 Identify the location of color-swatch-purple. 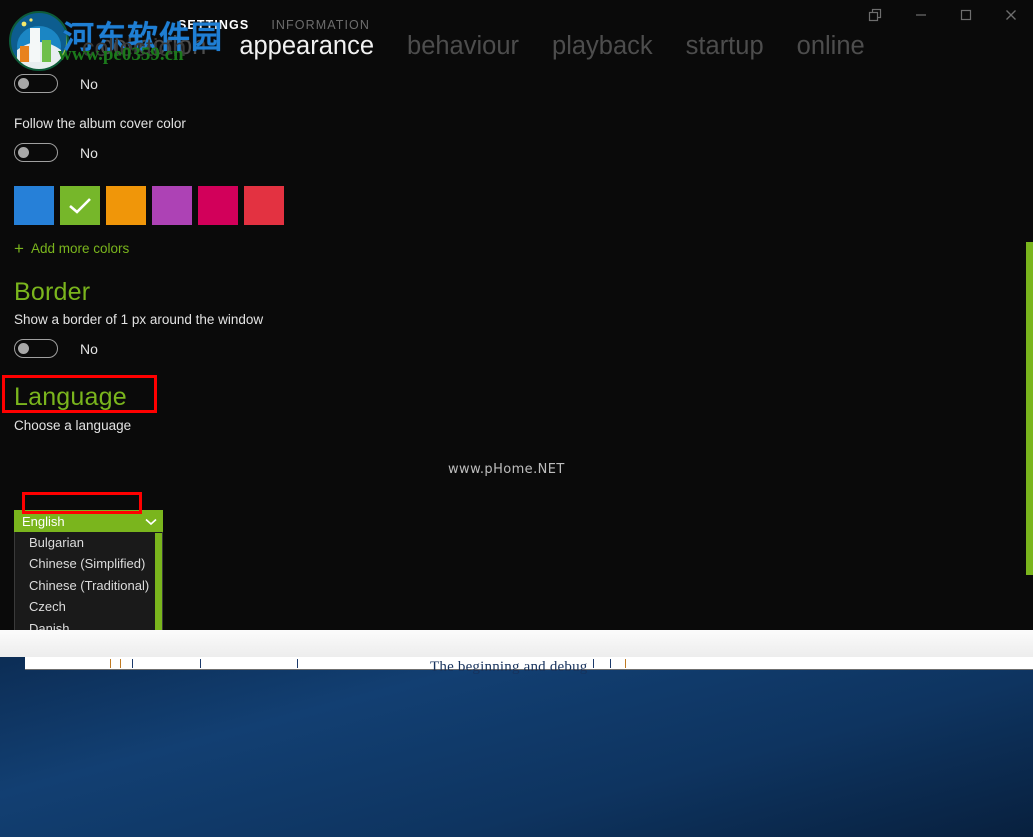
(172, 205).